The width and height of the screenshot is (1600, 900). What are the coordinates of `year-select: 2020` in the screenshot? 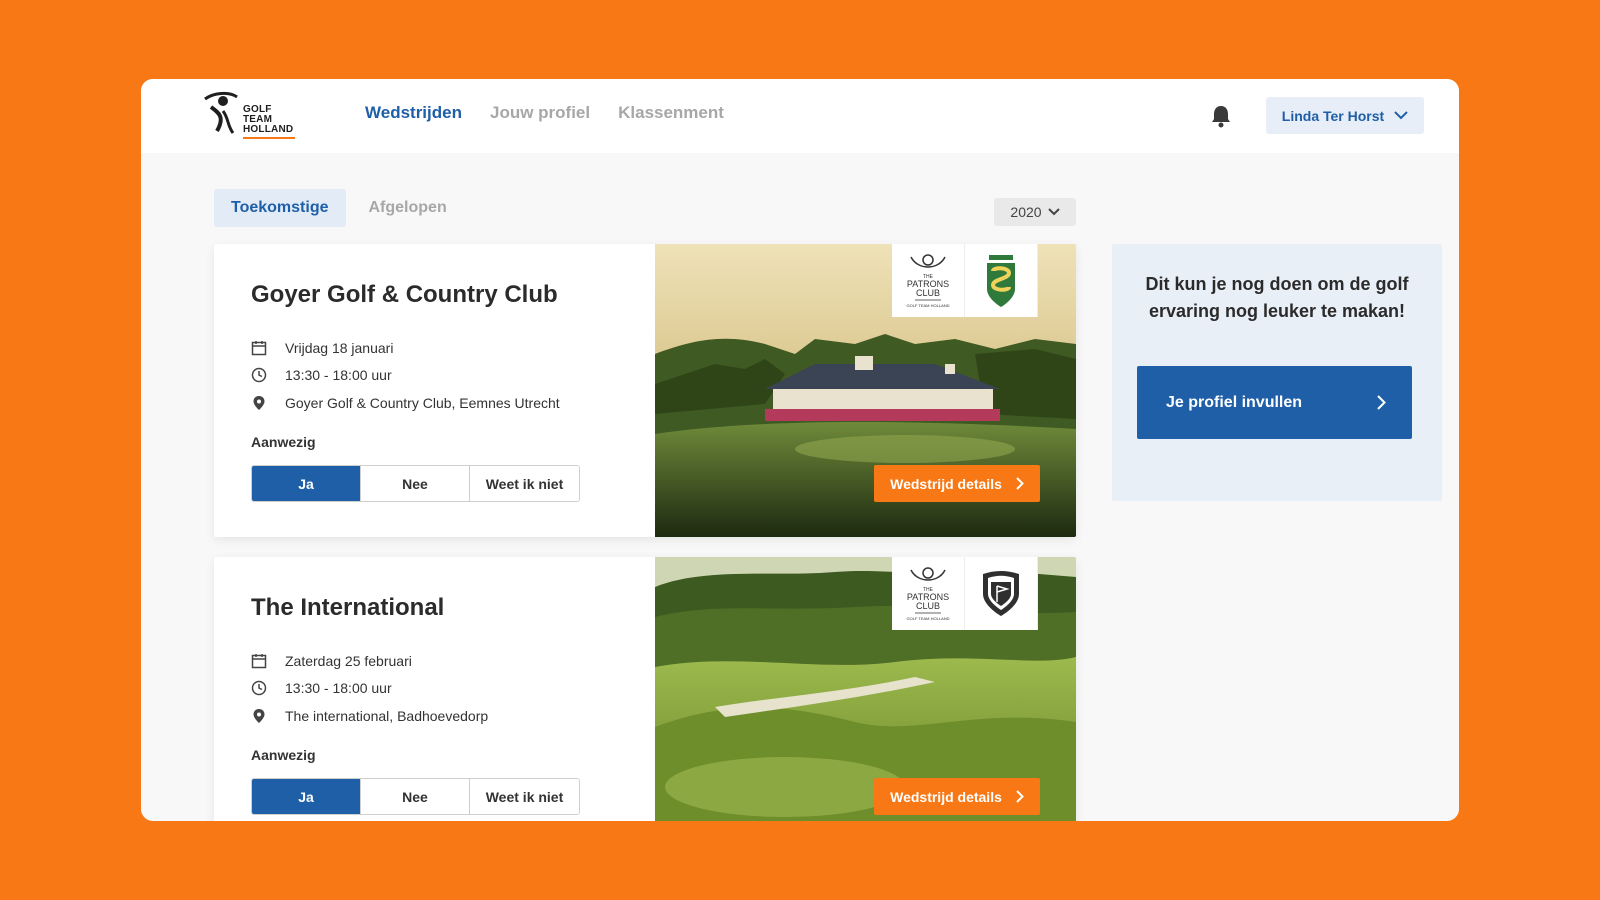 It's located at (1035, 212).